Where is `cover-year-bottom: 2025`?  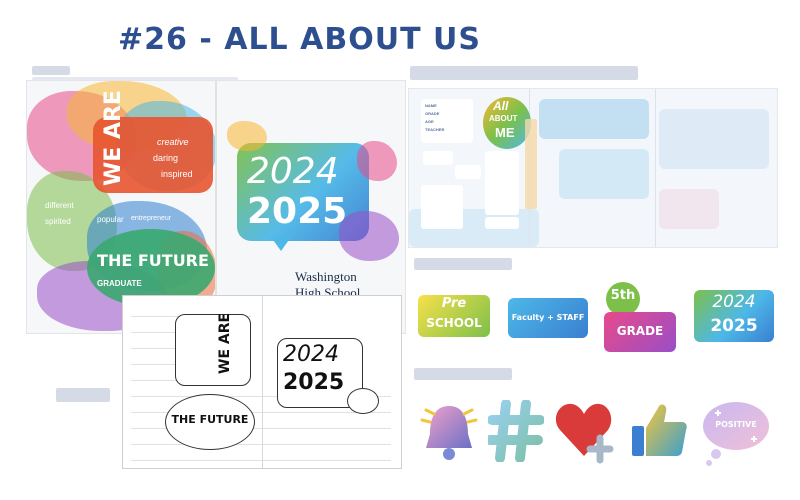 cover-year-bottom: 2025 is located at coordinates (297, 211).